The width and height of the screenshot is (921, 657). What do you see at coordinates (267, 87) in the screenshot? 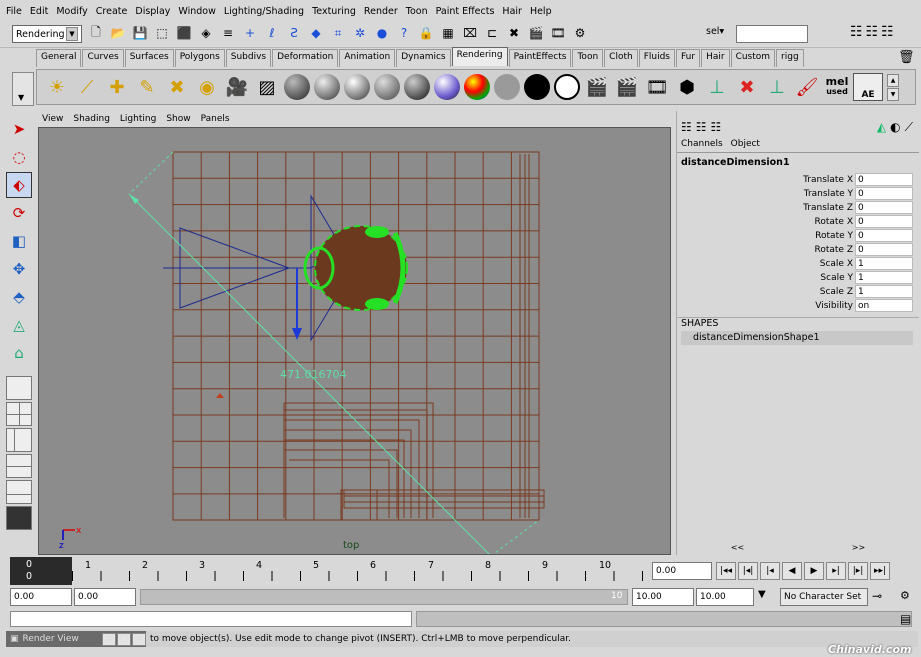
I see `hypershade-icon: ▨` at bounding box center [267, 87].